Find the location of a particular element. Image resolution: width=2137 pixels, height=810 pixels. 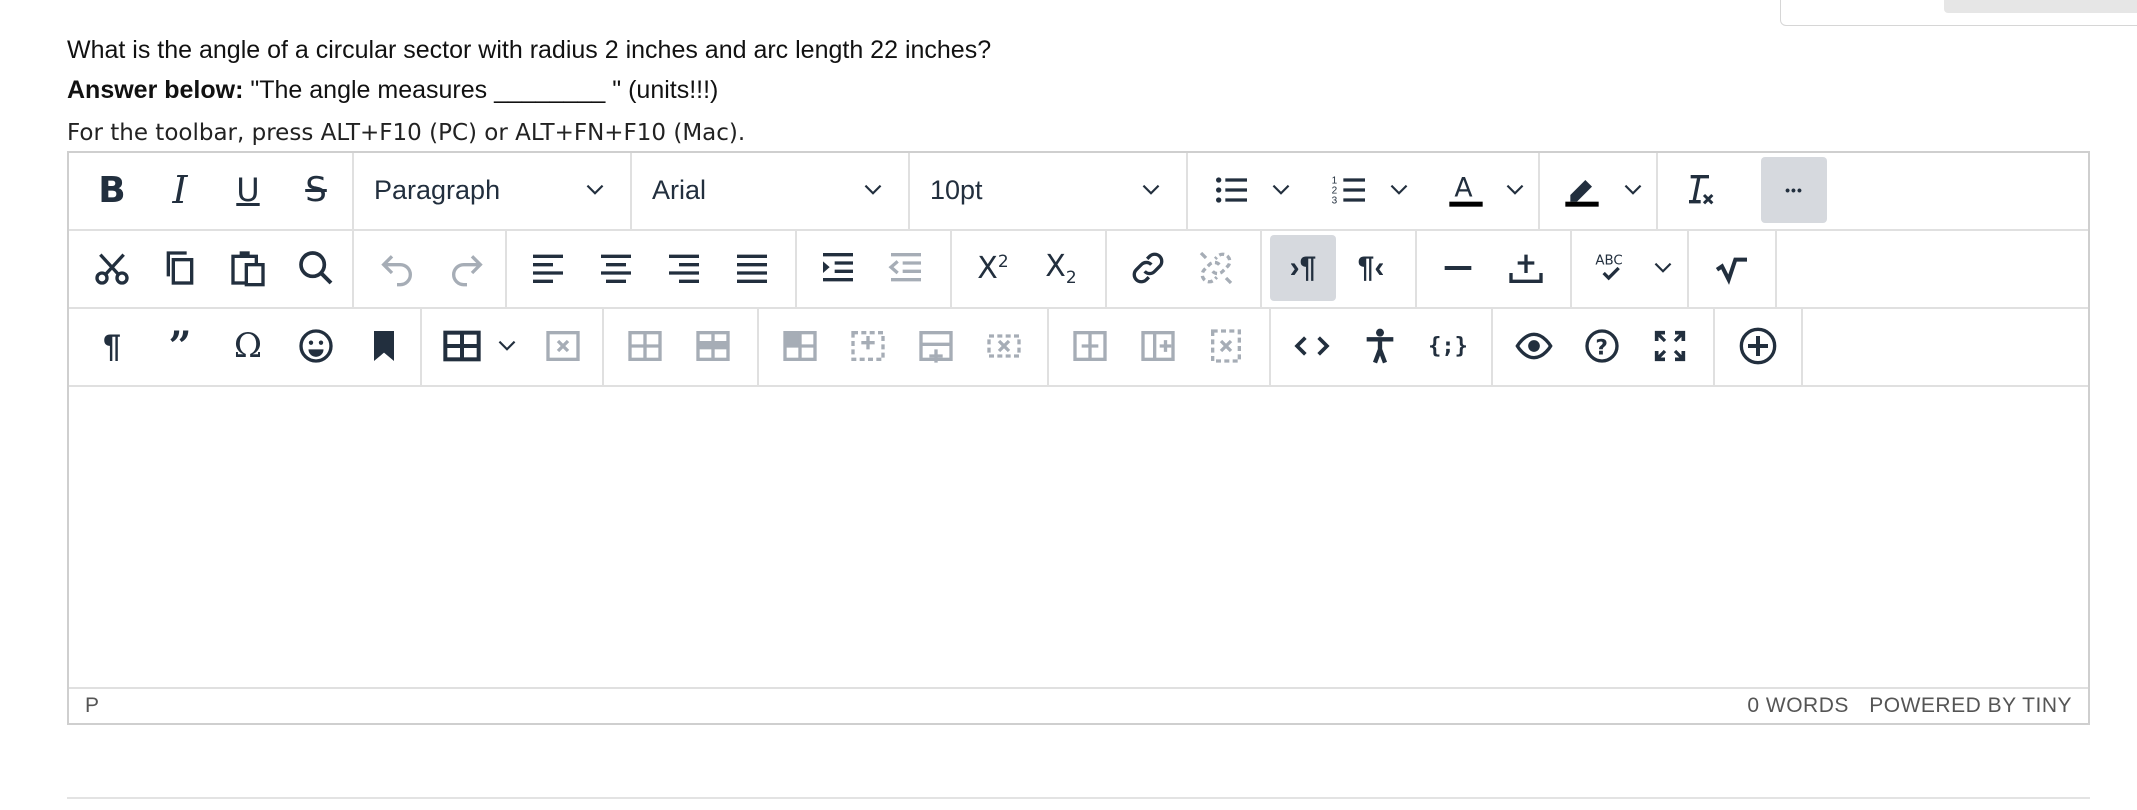

equation-button is located at coordinates (1732, 268).